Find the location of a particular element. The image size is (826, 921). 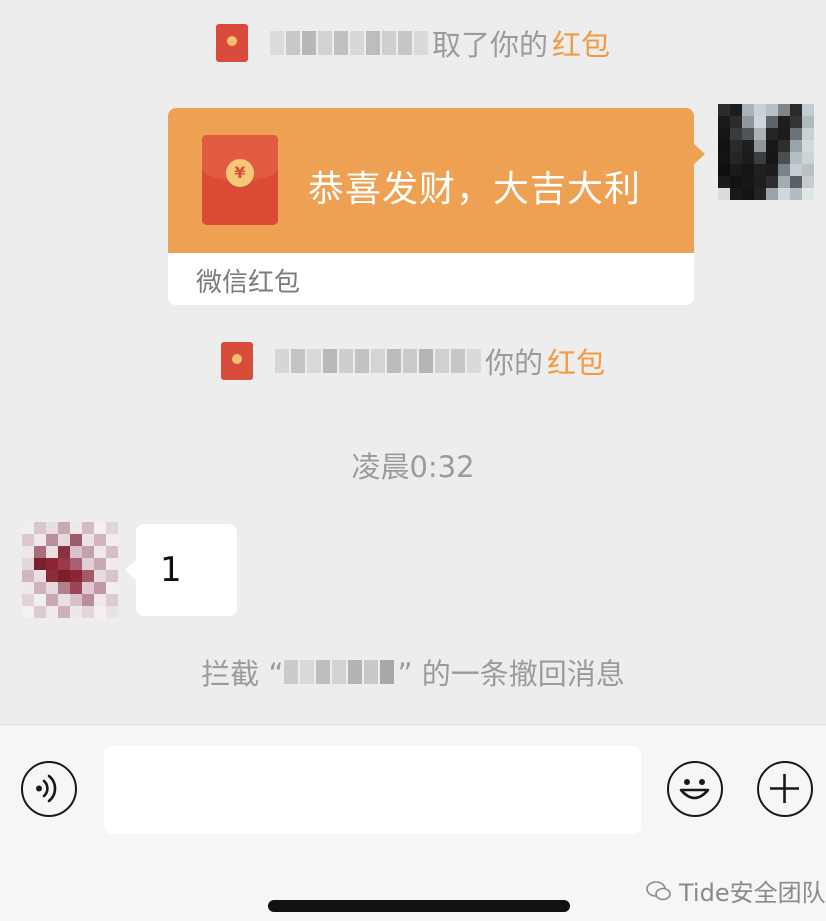

more-button is located at coordinates (785, 789).